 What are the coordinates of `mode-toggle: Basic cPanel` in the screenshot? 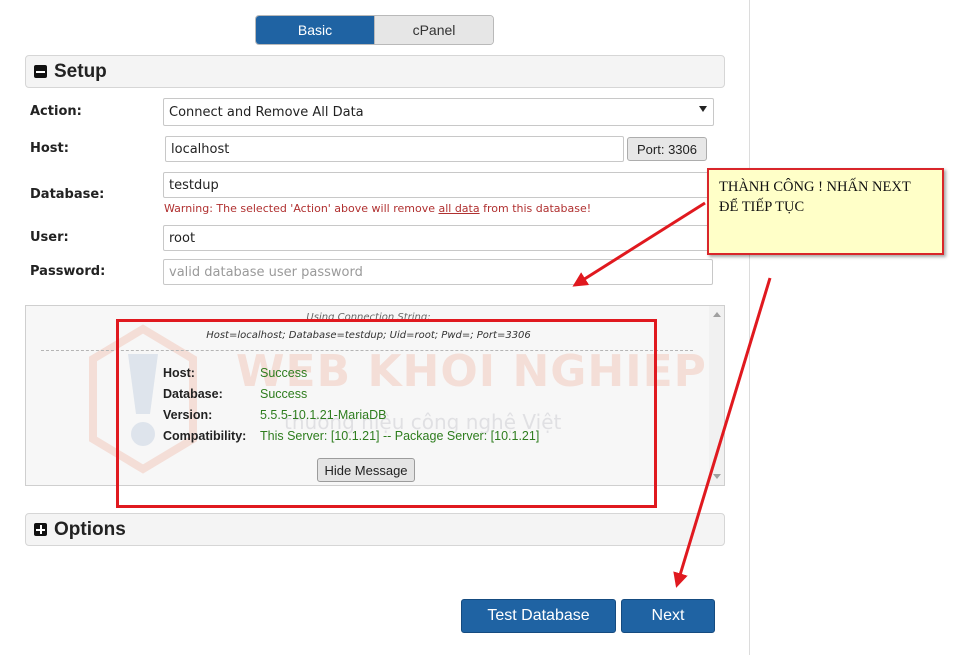 It's located at (374, 30).